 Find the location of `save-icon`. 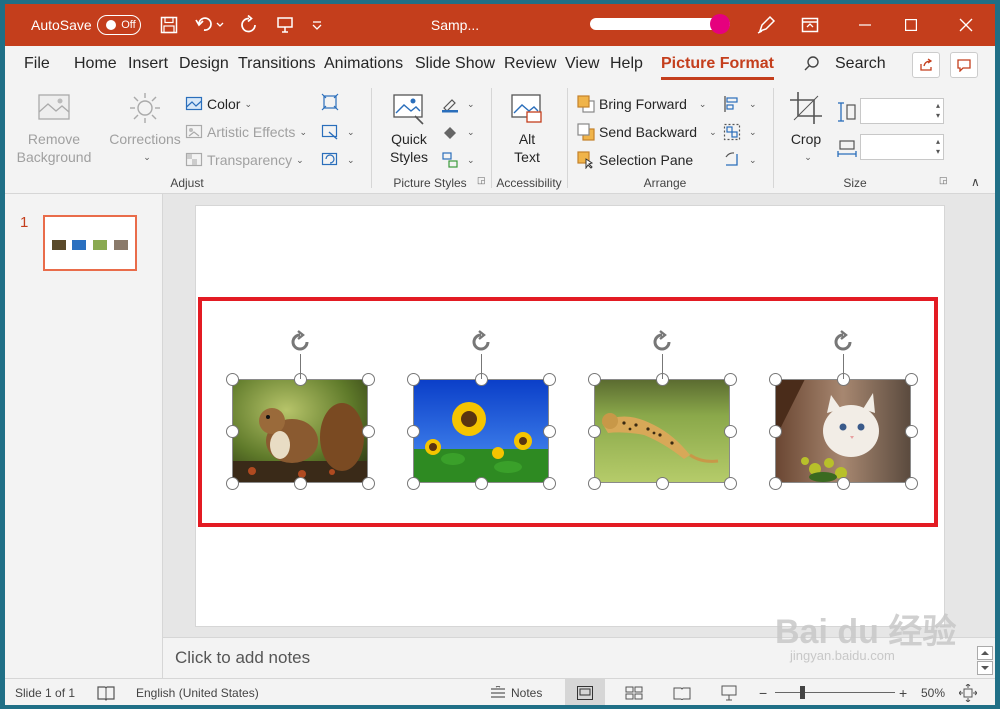

save-icon is located at coordinates (169, 25).